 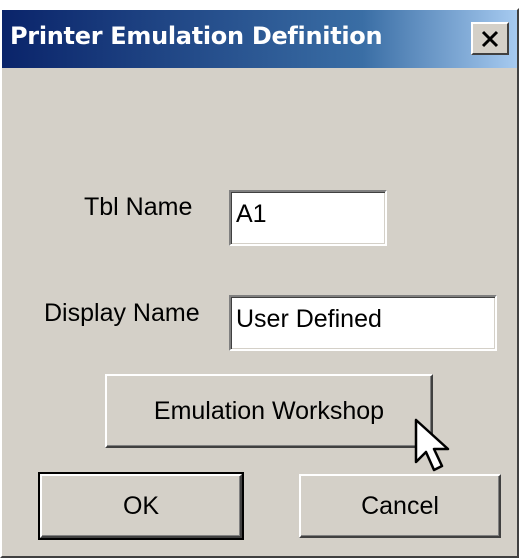 I want to click on emulation-workshop-button: Emulation Workshop, so click(x=269, y=411).